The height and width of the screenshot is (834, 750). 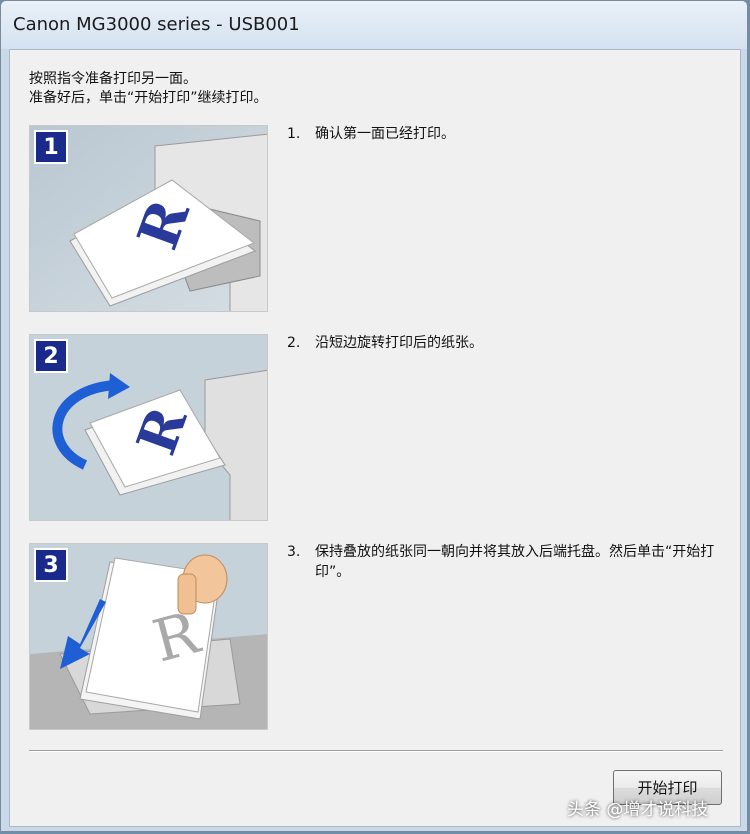 What do you see at coordinates (385, 343) in the screenshot?
I see `step-2-text: 2. 沿短边旋转打印后的纸张。` at bounding box center [385, 343].